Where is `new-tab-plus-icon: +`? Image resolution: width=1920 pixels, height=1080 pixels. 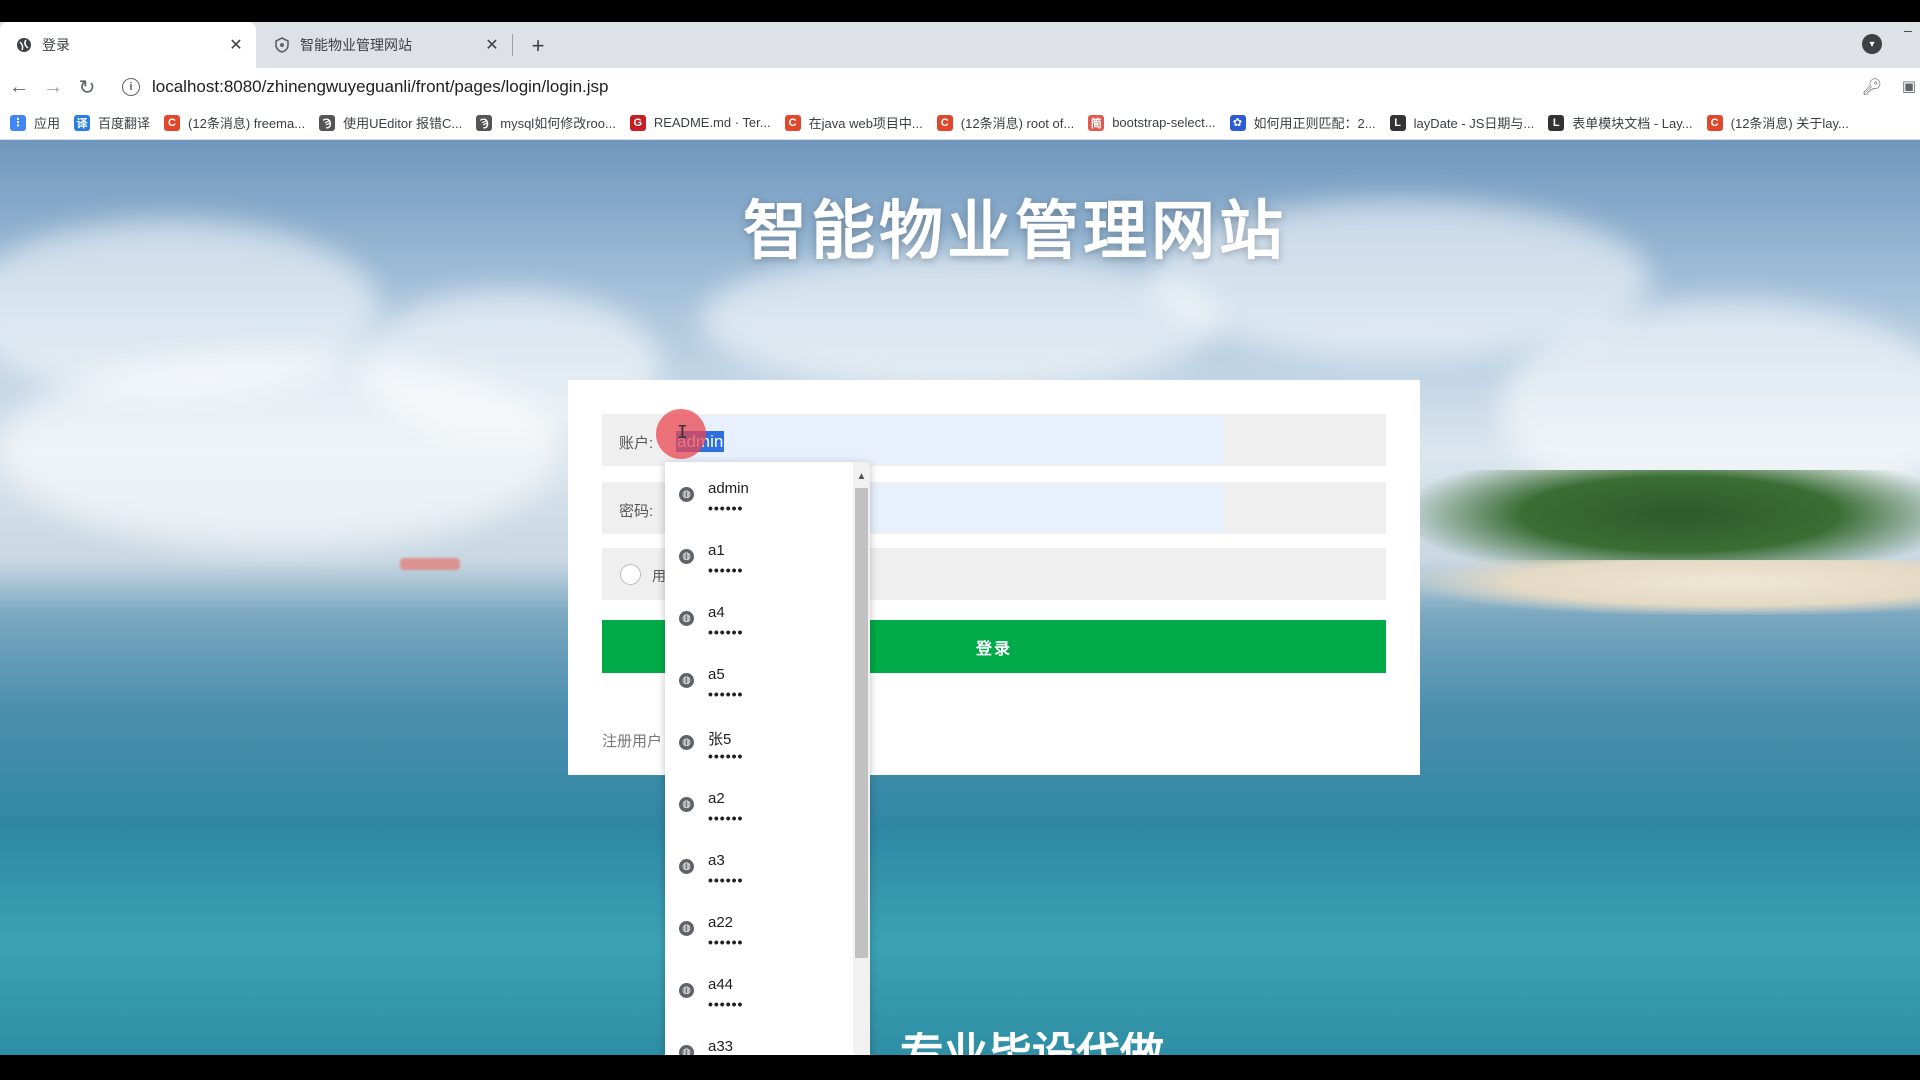
new-tab-plus-icon: + is located at coordinates (538, 46).